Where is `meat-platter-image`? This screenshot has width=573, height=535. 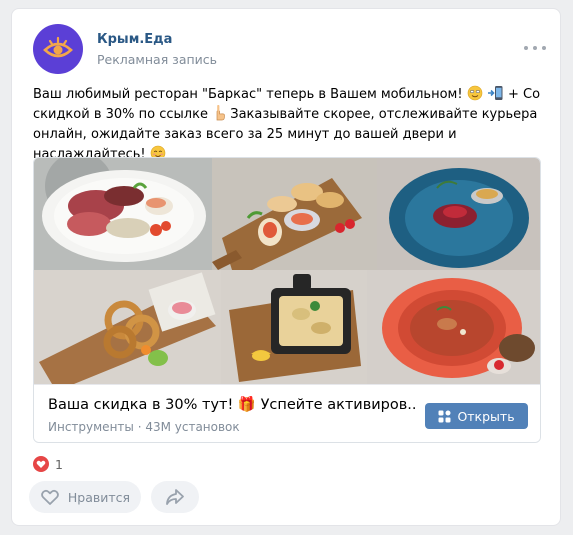 meat-platter-image is located at coordinates (123, 214).